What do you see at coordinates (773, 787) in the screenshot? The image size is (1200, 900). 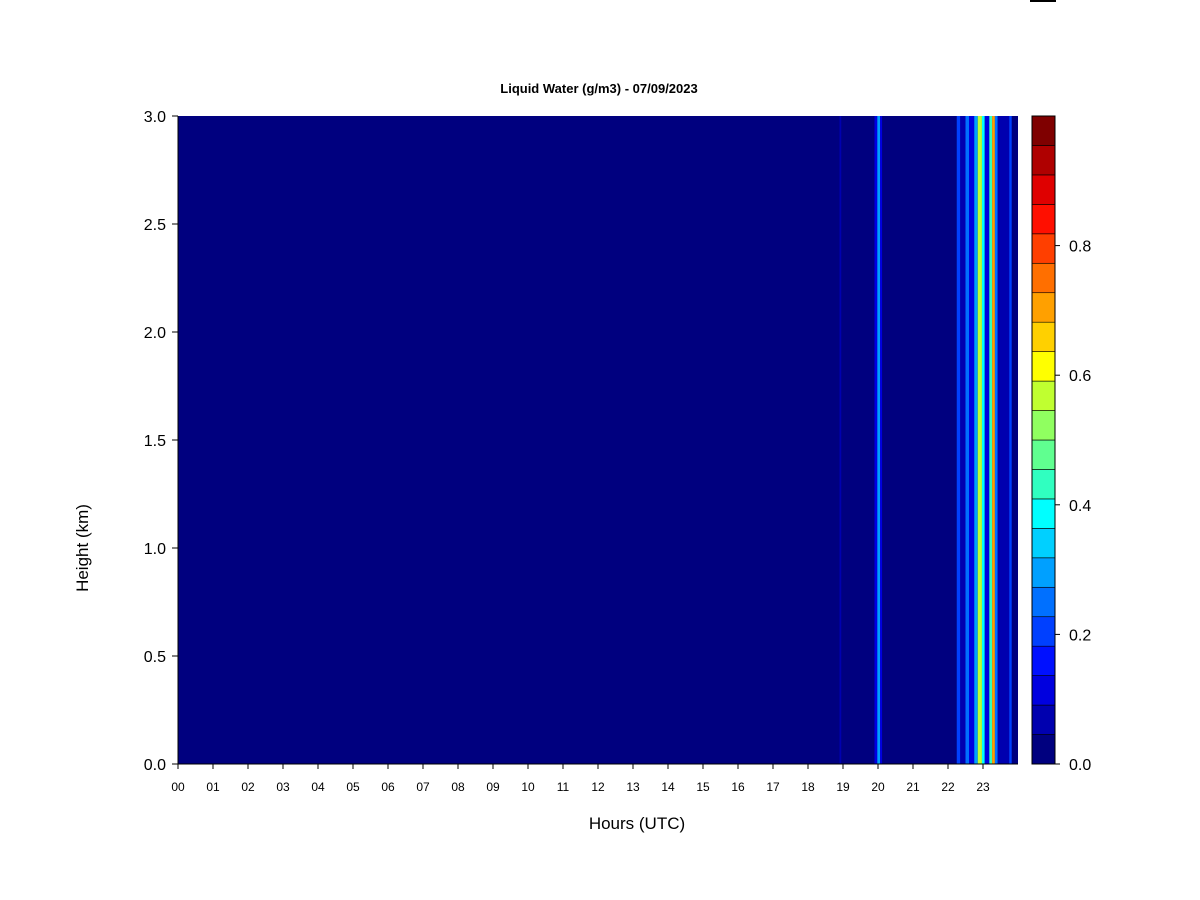 I see `x-tick-label: 17` at bounding box center [773, 787].